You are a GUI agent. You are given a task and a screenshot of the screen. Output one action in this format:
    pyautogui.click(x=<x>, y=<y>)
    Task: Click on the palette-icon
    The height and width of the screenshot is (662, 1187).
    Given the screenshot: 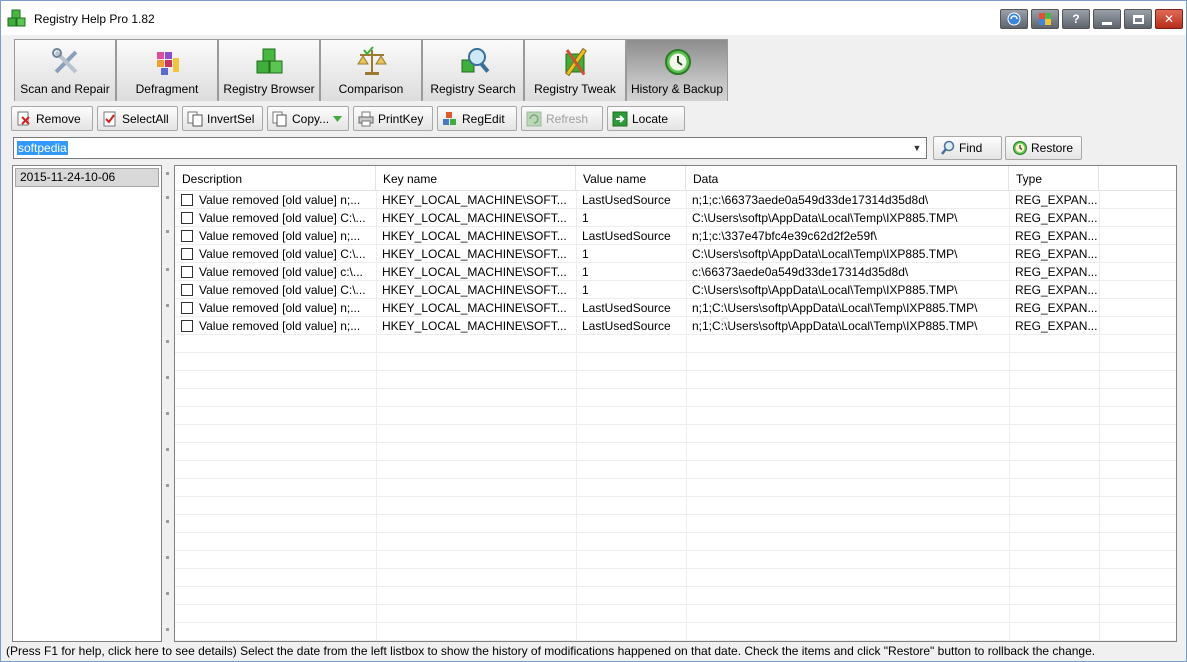 What is the action you would take?
    pyautogui.click(x=1045, y=19)
    